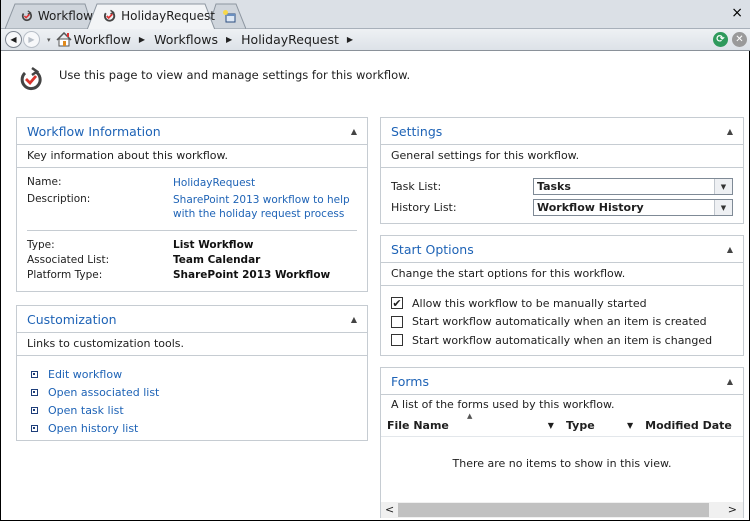  Describe the element at coordinates (102, 39) in the screenshot. I see `breadcrumb-workflow: Workflow` at that location.